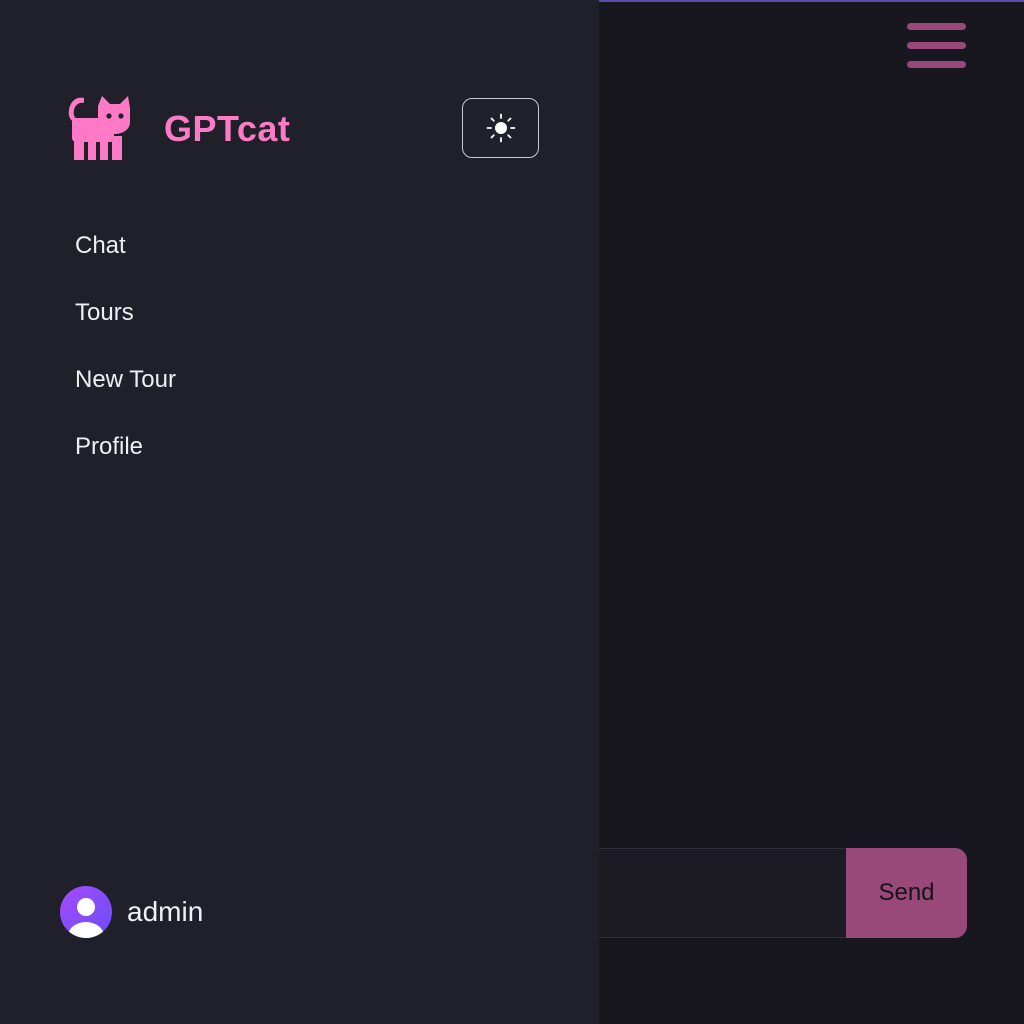 The image size is (1024, 1024). I want to click on sidebar-item-profile: Profile, so click(125, 460).